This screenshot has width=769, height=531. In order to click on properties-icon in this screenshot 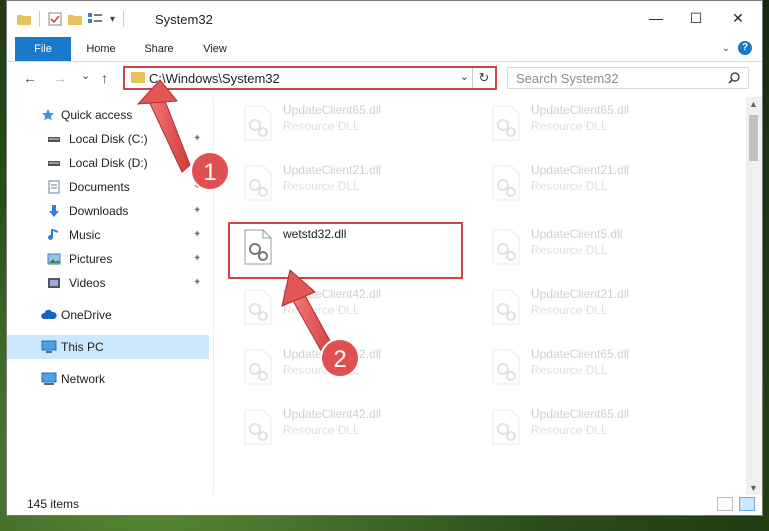, I will do `click(55, 19)`.